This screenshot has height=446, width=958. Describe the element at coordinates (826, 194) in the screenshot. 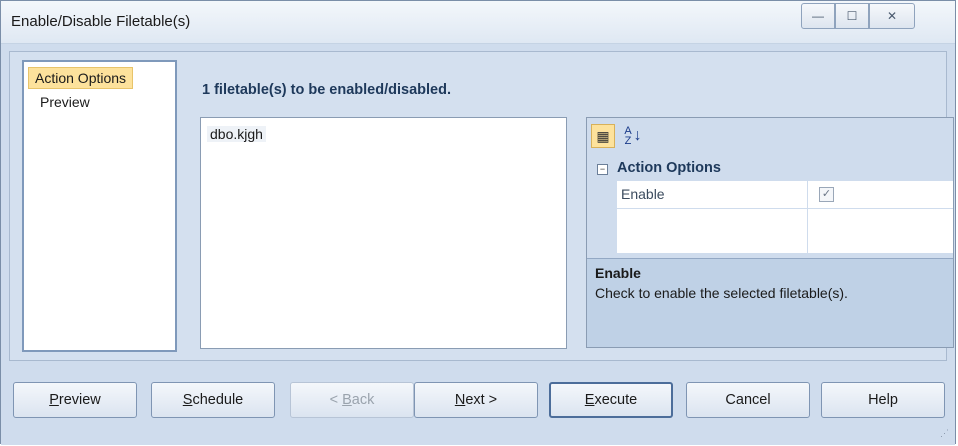

I see `enable-checkbox: ✓` at that location.